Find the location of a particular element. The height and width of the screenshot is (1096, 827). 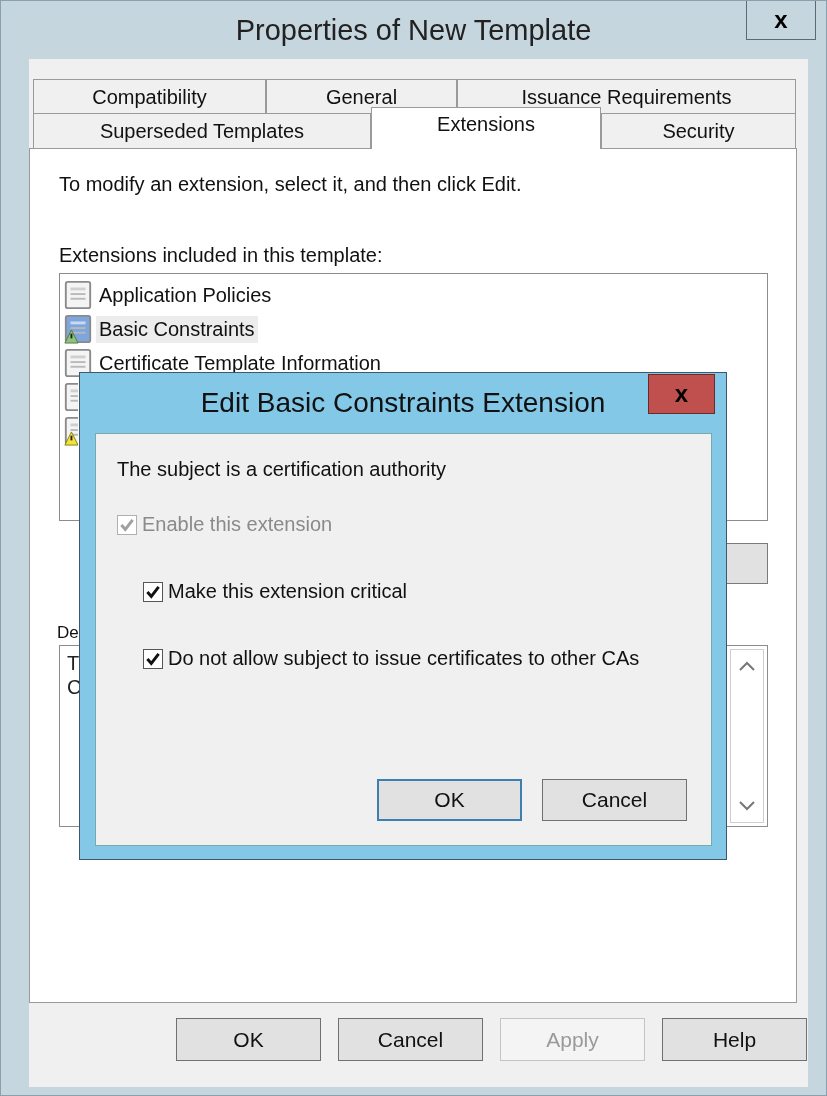

list-item: Basic Constraints is located at coordinates (177, 329).